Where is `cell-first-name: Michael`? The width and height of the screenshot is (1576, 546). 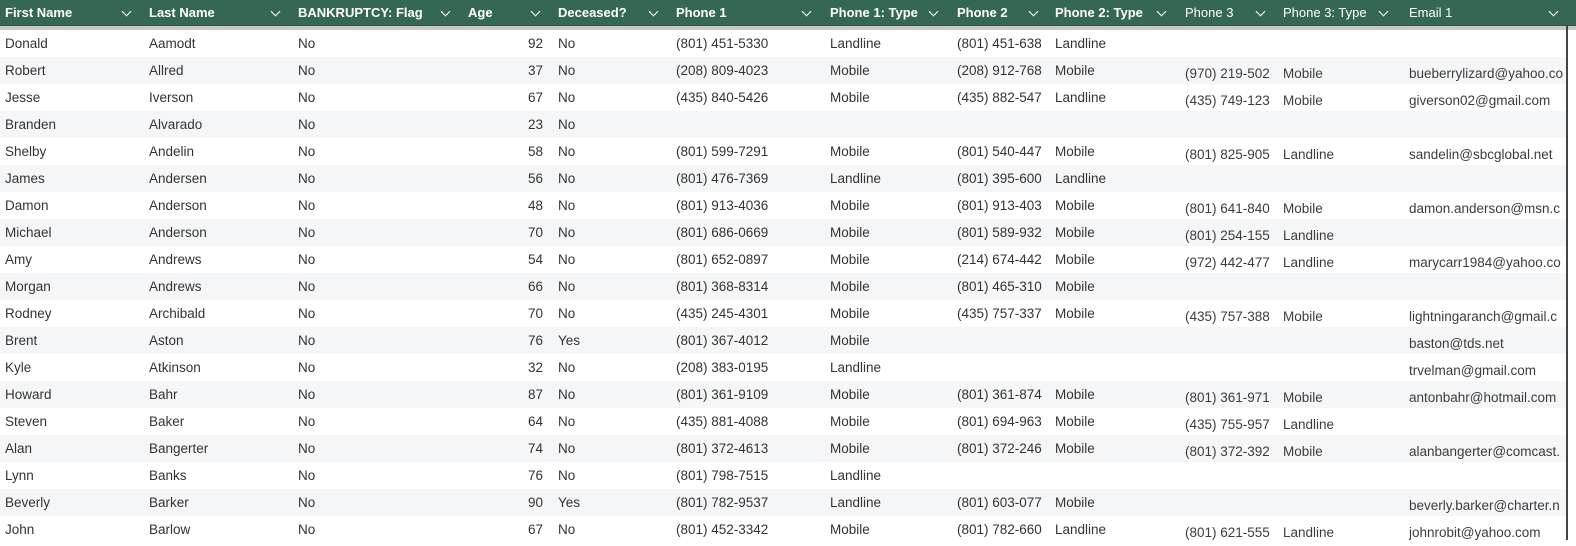 cell-first-name: Michael is located at coordinates (28, 232).